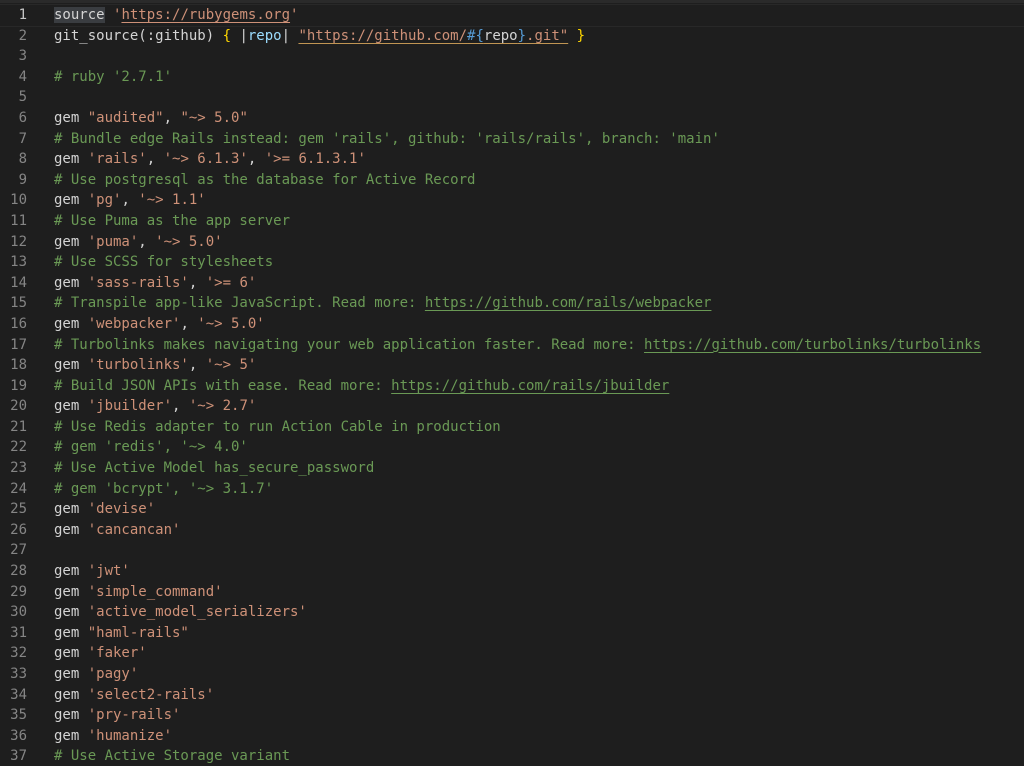 The width and height of the screenshot is (1024, 766). Describe the element at coordinates (512, 365) in the screenshot. I see `code-line: 18 gem 'turbolinks', '~> 5'` at that location.